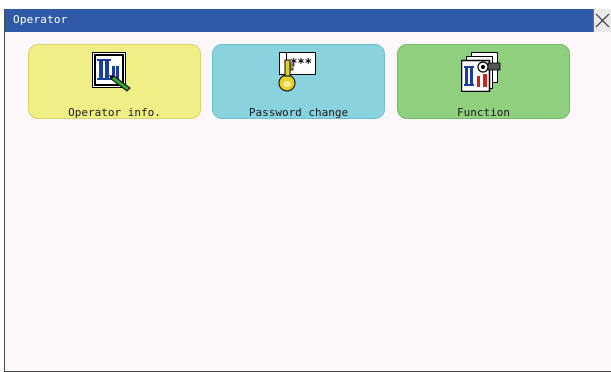 The width and height of the screenshot is (611, 372). Describe the element at coordinates (481, 72) in the screenshot. I see `function-icon` at that location.